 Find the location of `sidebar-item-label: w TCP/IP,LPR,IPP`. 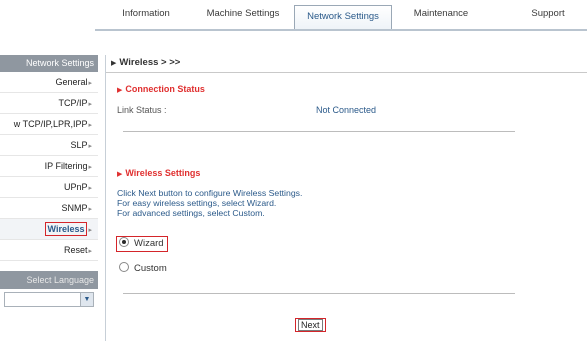

sidebar-item-label: w TCP/IP,LPR,IPP is located at coordinates (50, 124).